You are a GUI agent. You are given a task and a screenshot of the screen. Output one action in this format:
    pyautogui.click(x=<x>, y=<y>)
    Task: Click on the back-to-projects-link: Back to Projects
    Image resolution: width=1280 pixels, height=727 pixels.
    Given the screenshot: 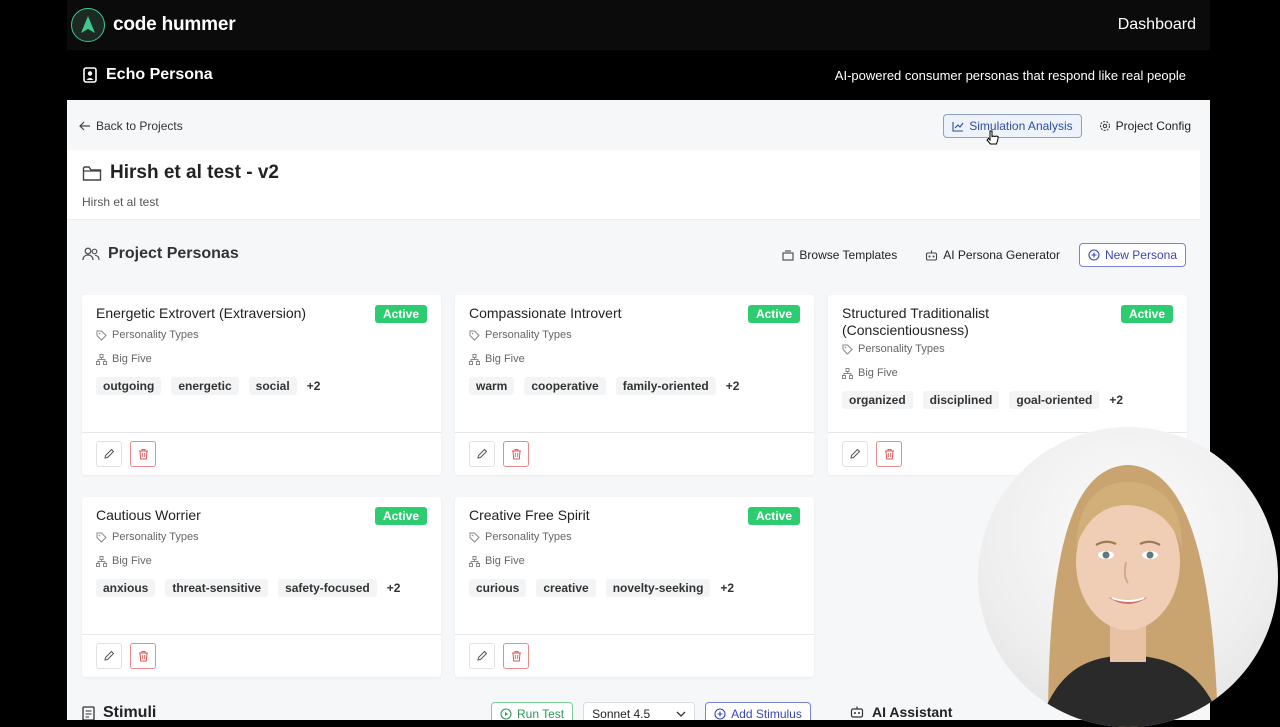 What is the action you would take?
    pyautogui.click(x=131, y=126)
    